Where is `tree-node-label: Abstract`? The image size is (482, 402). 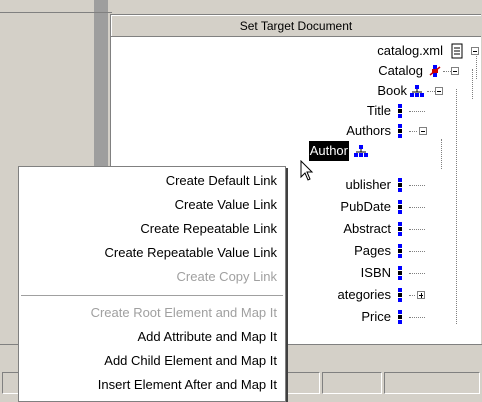 tree-node-label: Abstract is located at coordinates (367, 228).